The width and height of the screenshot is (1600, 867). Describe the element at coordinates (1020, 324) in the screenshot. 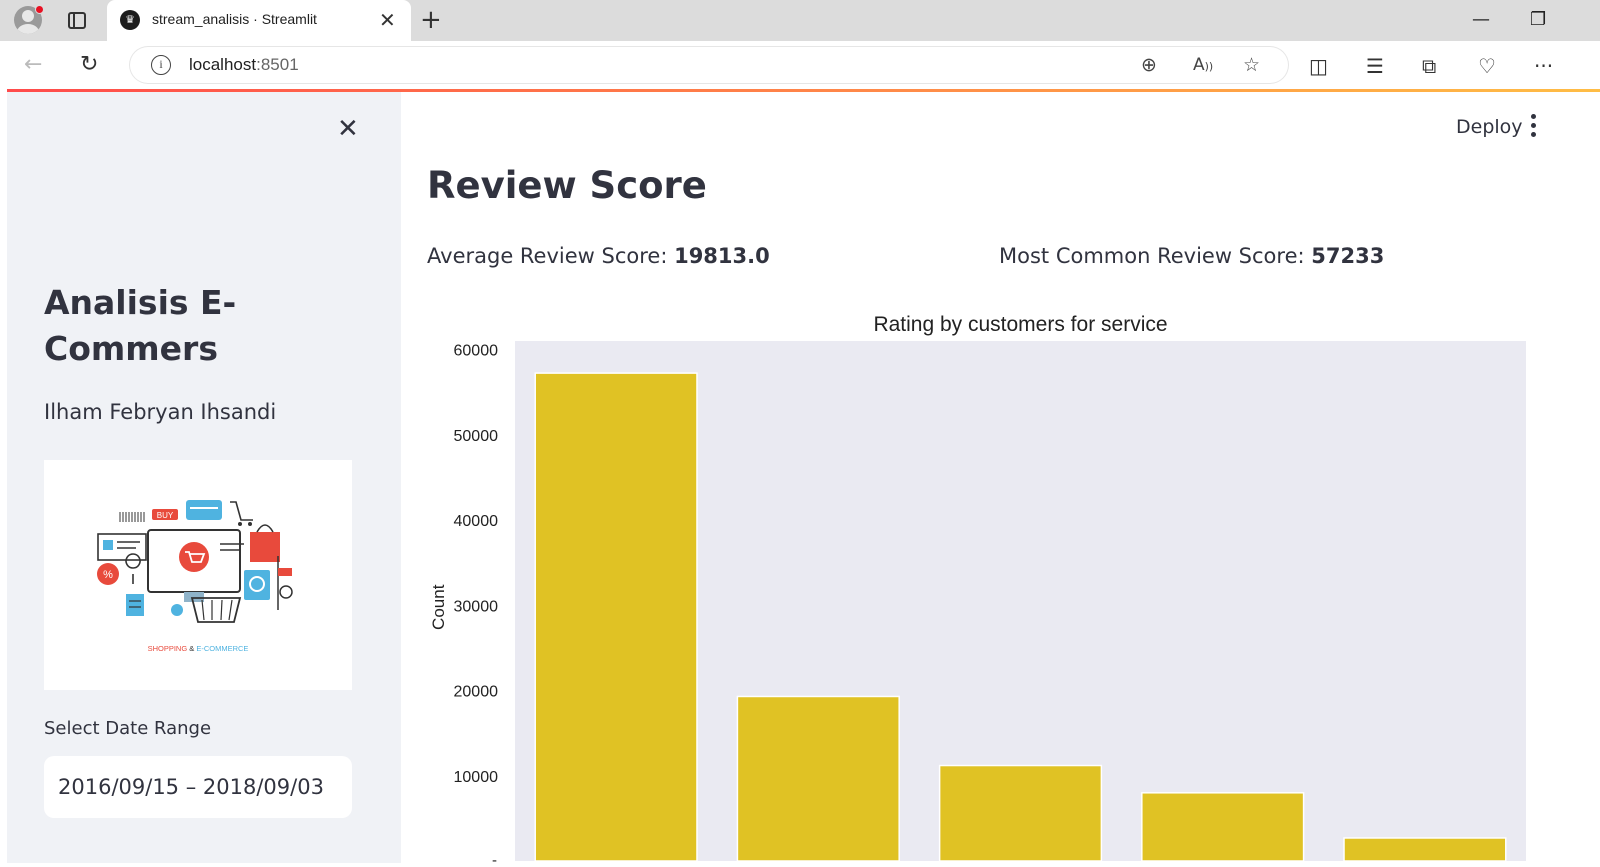

I see `chart-title: Rating by customers for service` at that location.